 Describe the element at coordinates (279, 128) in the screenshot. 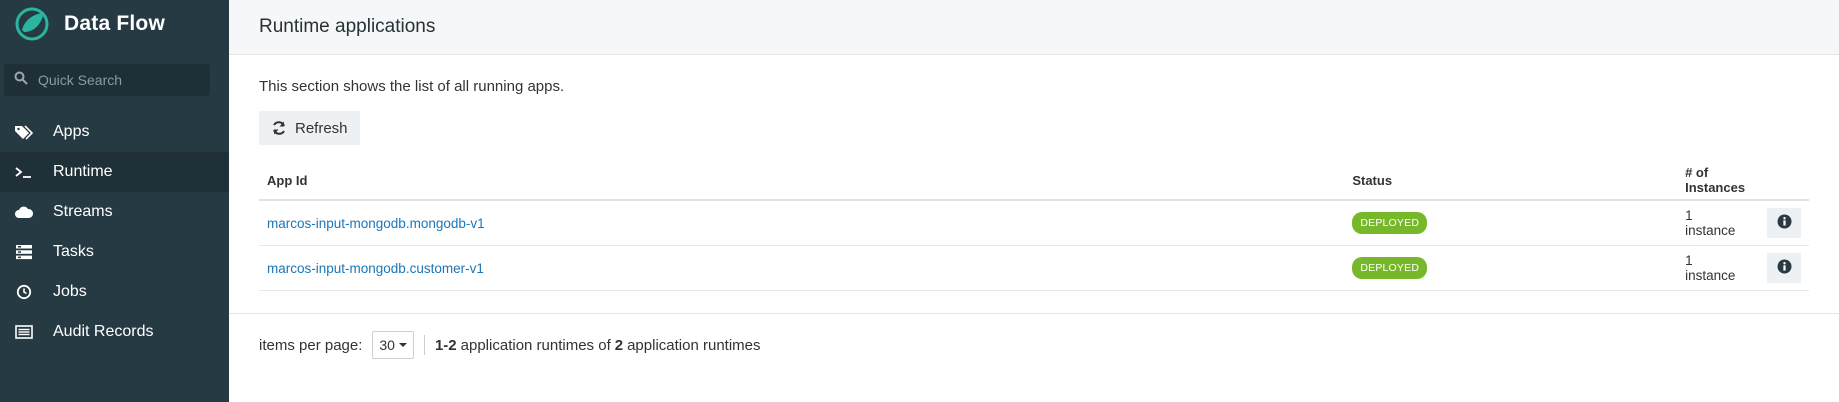

I see `refresh-icon` at that location.